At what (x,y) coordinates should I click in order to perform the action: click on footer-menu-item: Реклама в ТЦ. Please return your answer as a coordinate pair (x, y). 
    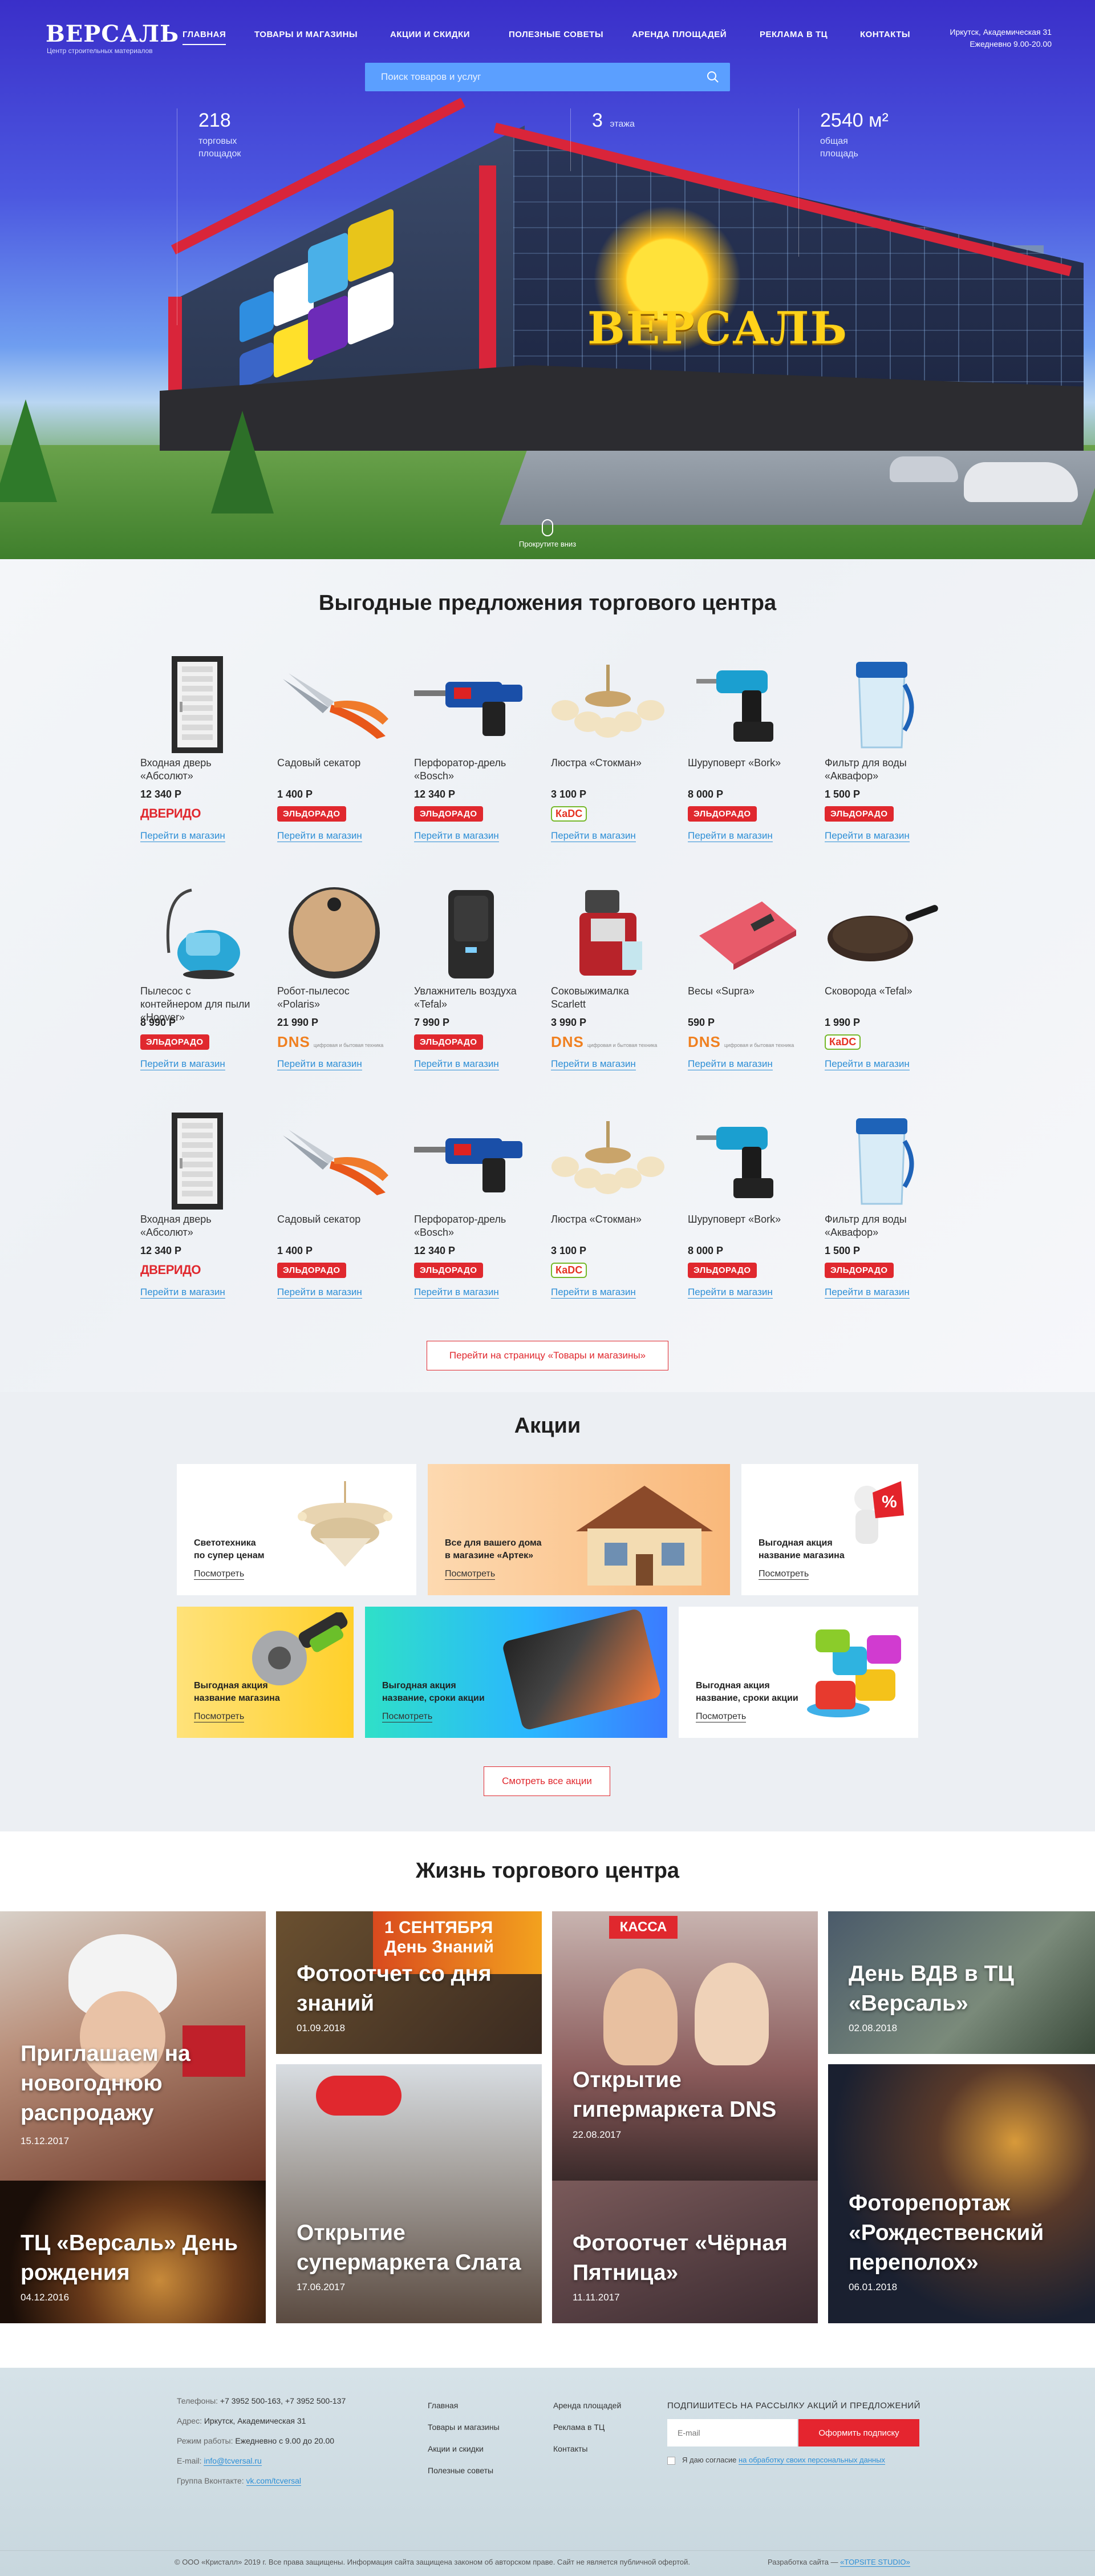
    Looking at the image, I should click on (579, 2428).